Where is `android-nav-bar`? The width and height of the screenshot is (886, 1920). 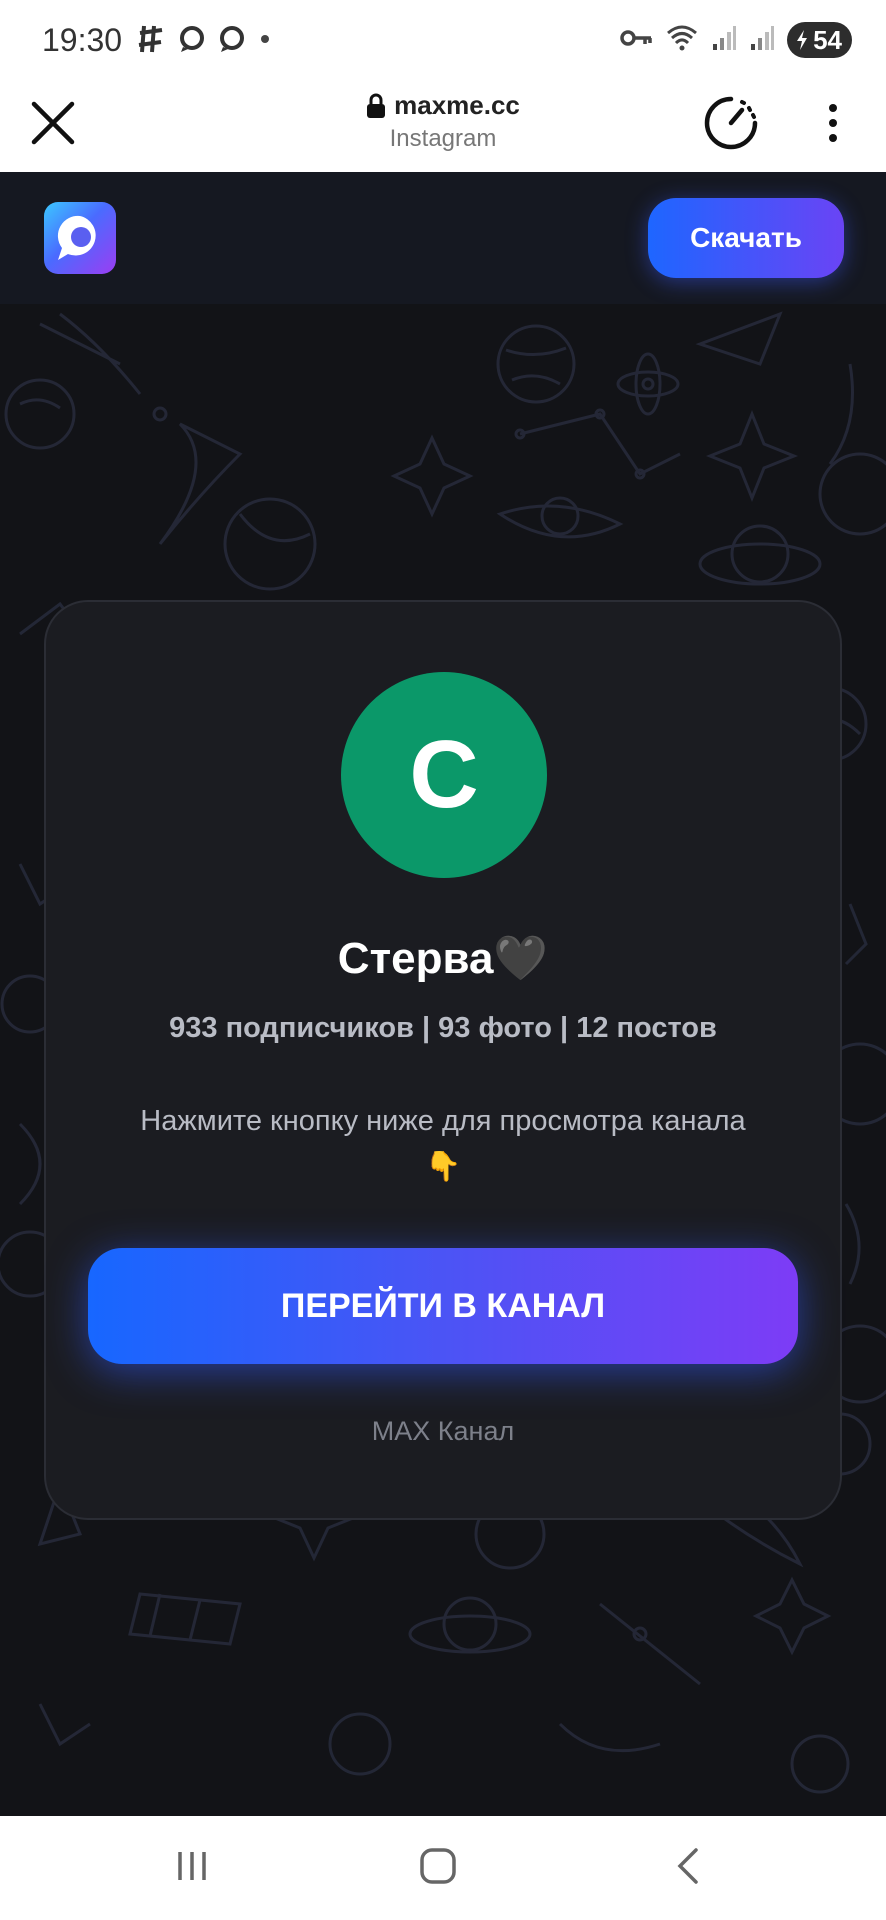
android-nav-bar is located at coordinates (443, 1868).